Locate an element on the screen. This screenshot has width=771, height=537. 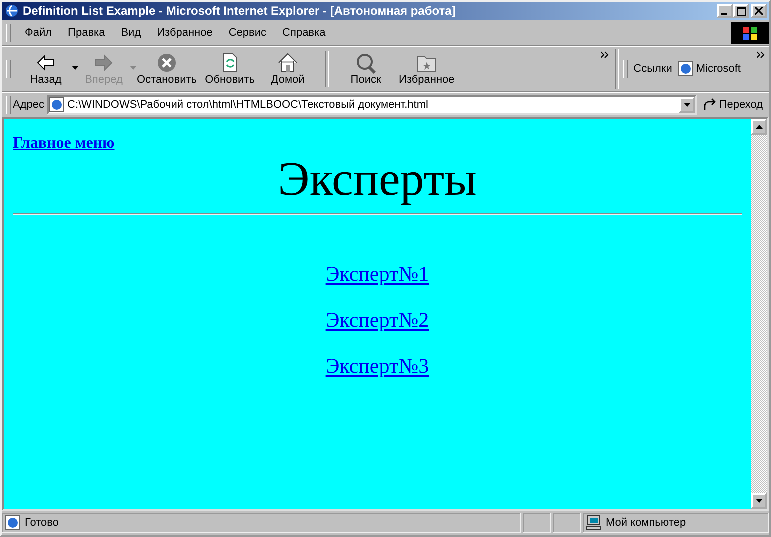
page-heading: Эксперты is located at coordinates (377, 180).